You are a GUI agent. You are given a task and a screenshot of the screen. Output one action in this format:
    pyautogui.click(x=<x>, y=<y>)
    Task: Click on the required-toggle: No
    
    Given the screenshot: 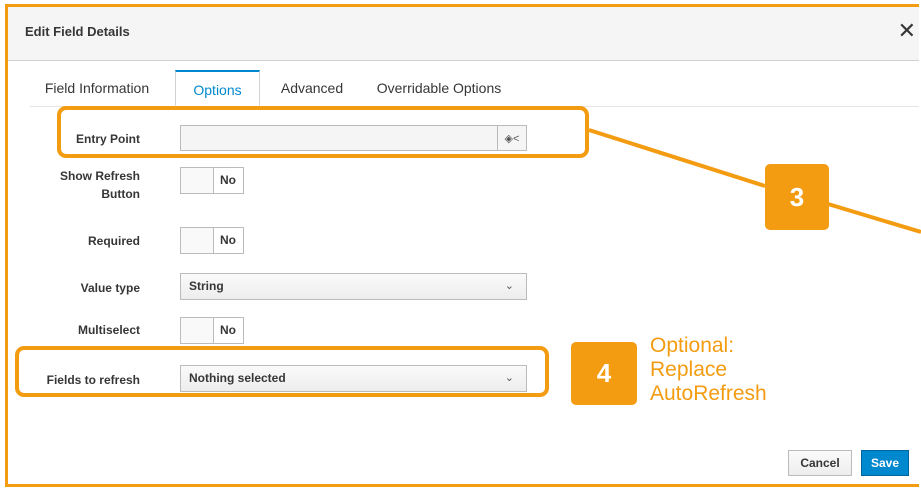 What is the action you would take?
    pyautogui.click(x=212, y=240)
    